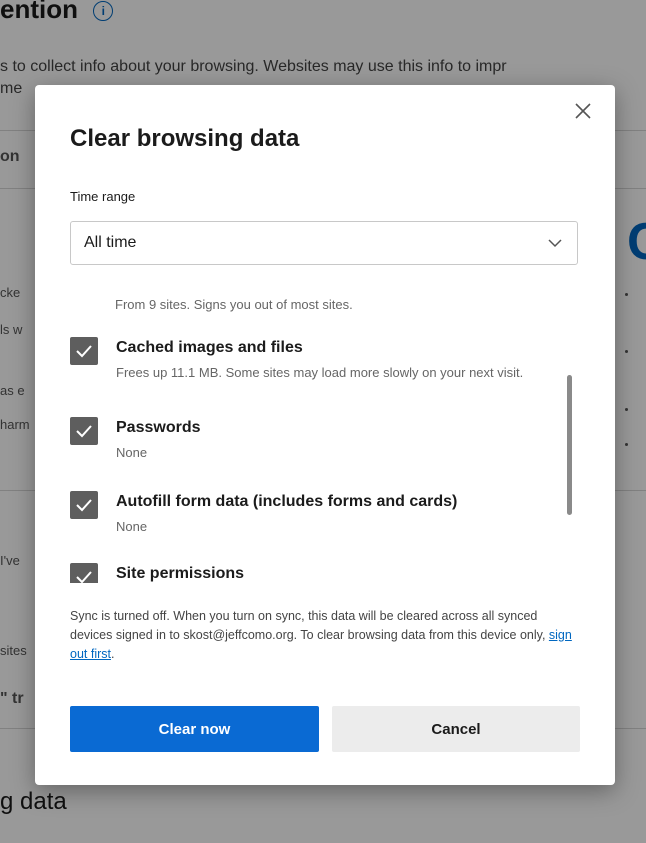 Image resolution: width=646 pixels, height=843 pixels. What do you see at coordinates (158, 427) in the screenshot?
I see `item-label: Passwords` at bounding box center [158, 427].